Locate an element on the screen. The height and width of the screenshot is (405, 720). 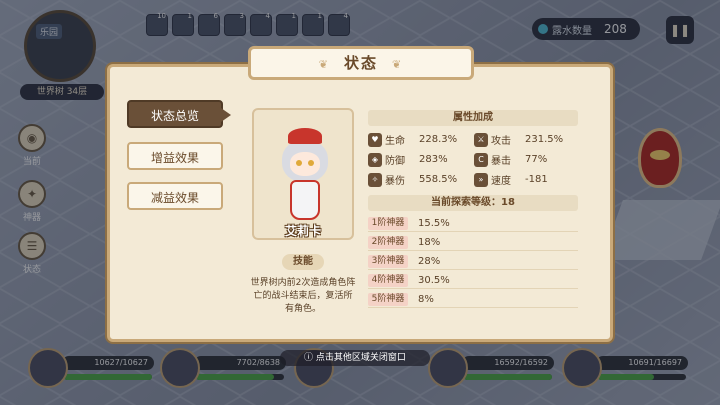
character-portrait is located at coordinates (303, 174).